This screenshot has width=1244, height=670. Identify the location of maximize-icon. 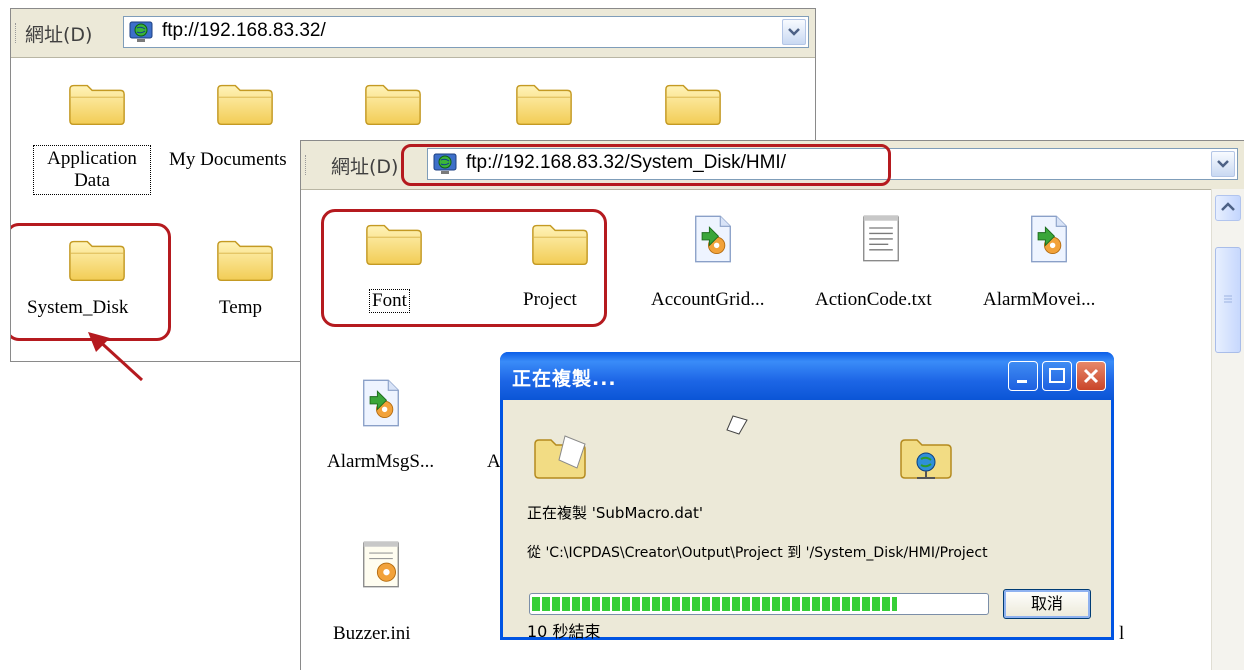
(1057, 375).